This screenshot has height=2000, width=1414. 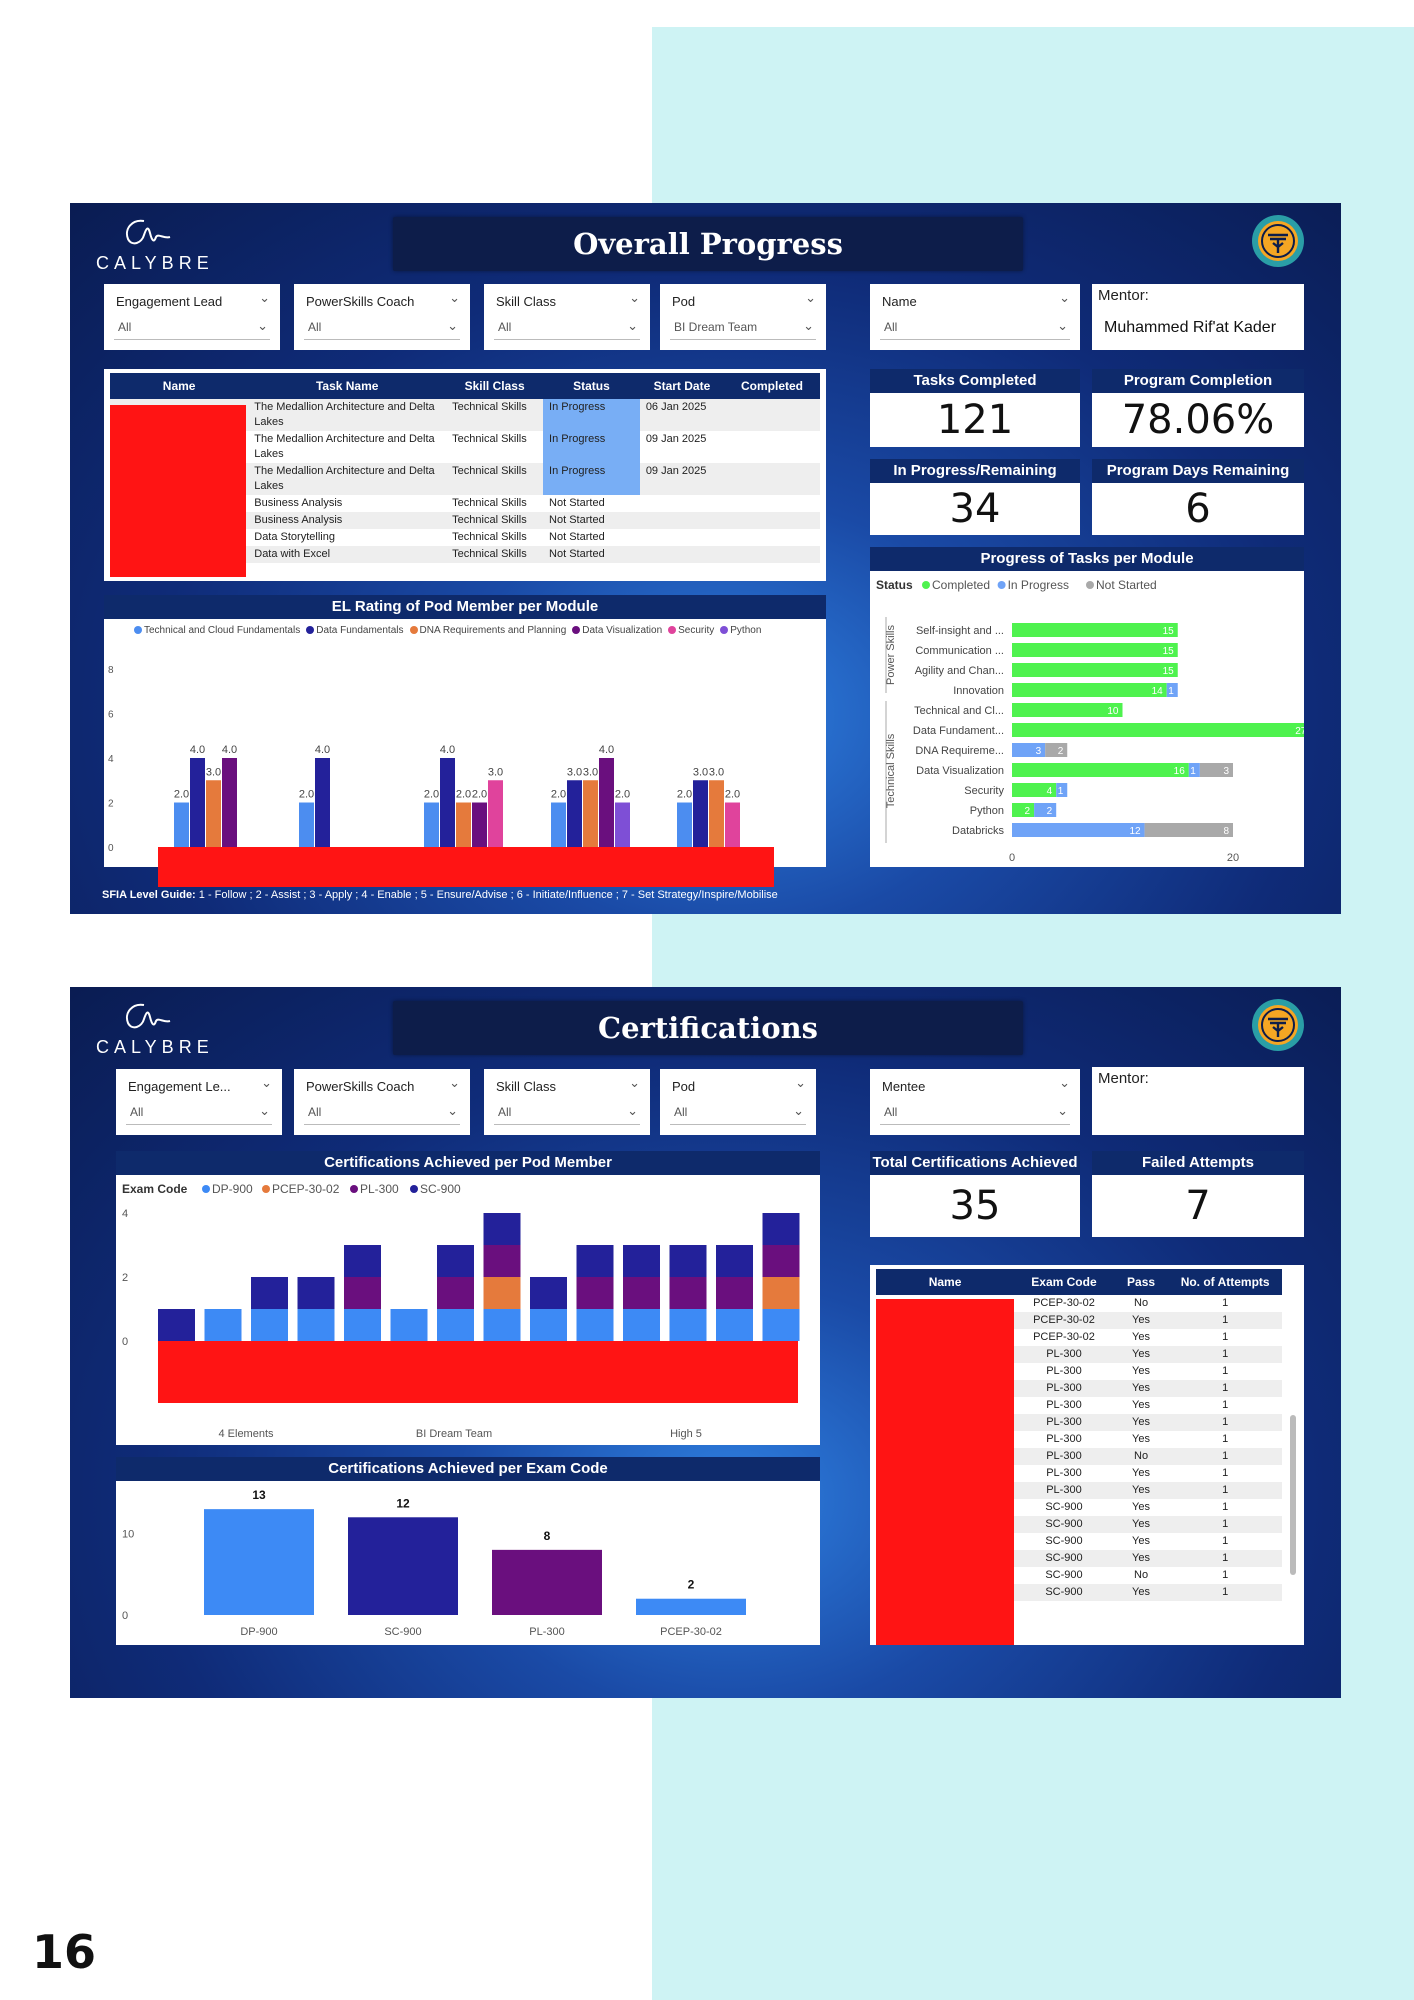 I want to click on slicer-label: Skill Class, so click(x=526, y=1086).